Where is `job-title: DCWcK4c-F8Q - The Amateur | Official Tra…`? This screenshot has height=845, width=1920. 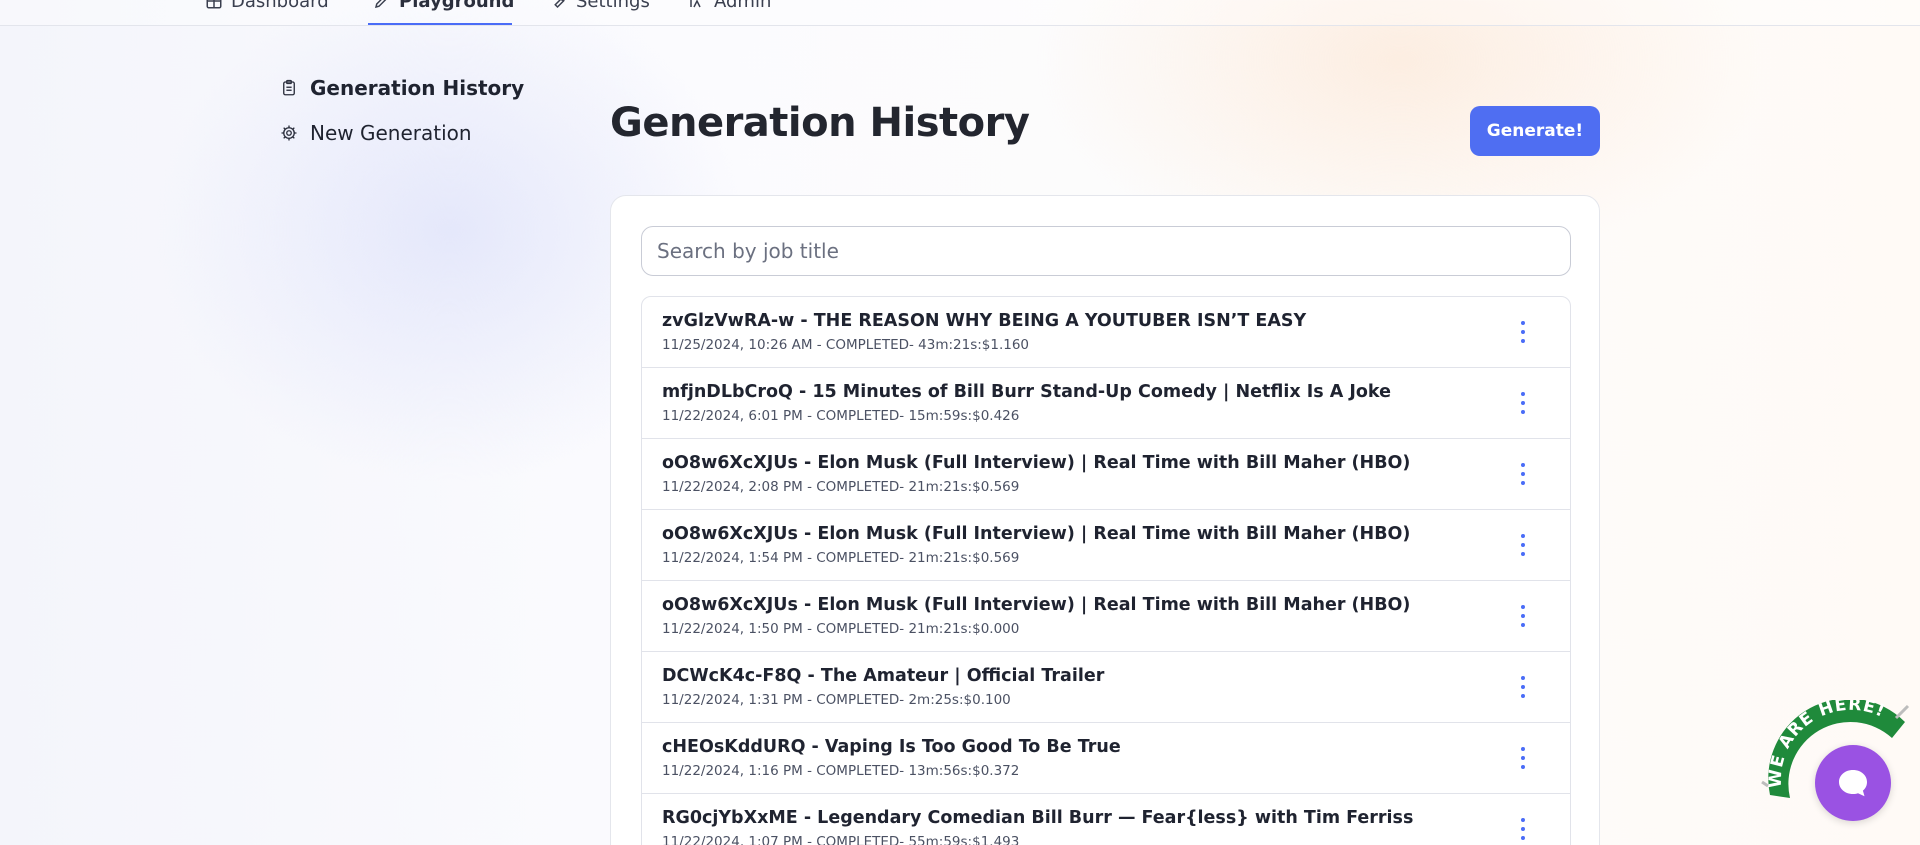 job-title: DCWcK4c-F8Q - The Amateur | Official Tra… is located at coordinates (883, 676).